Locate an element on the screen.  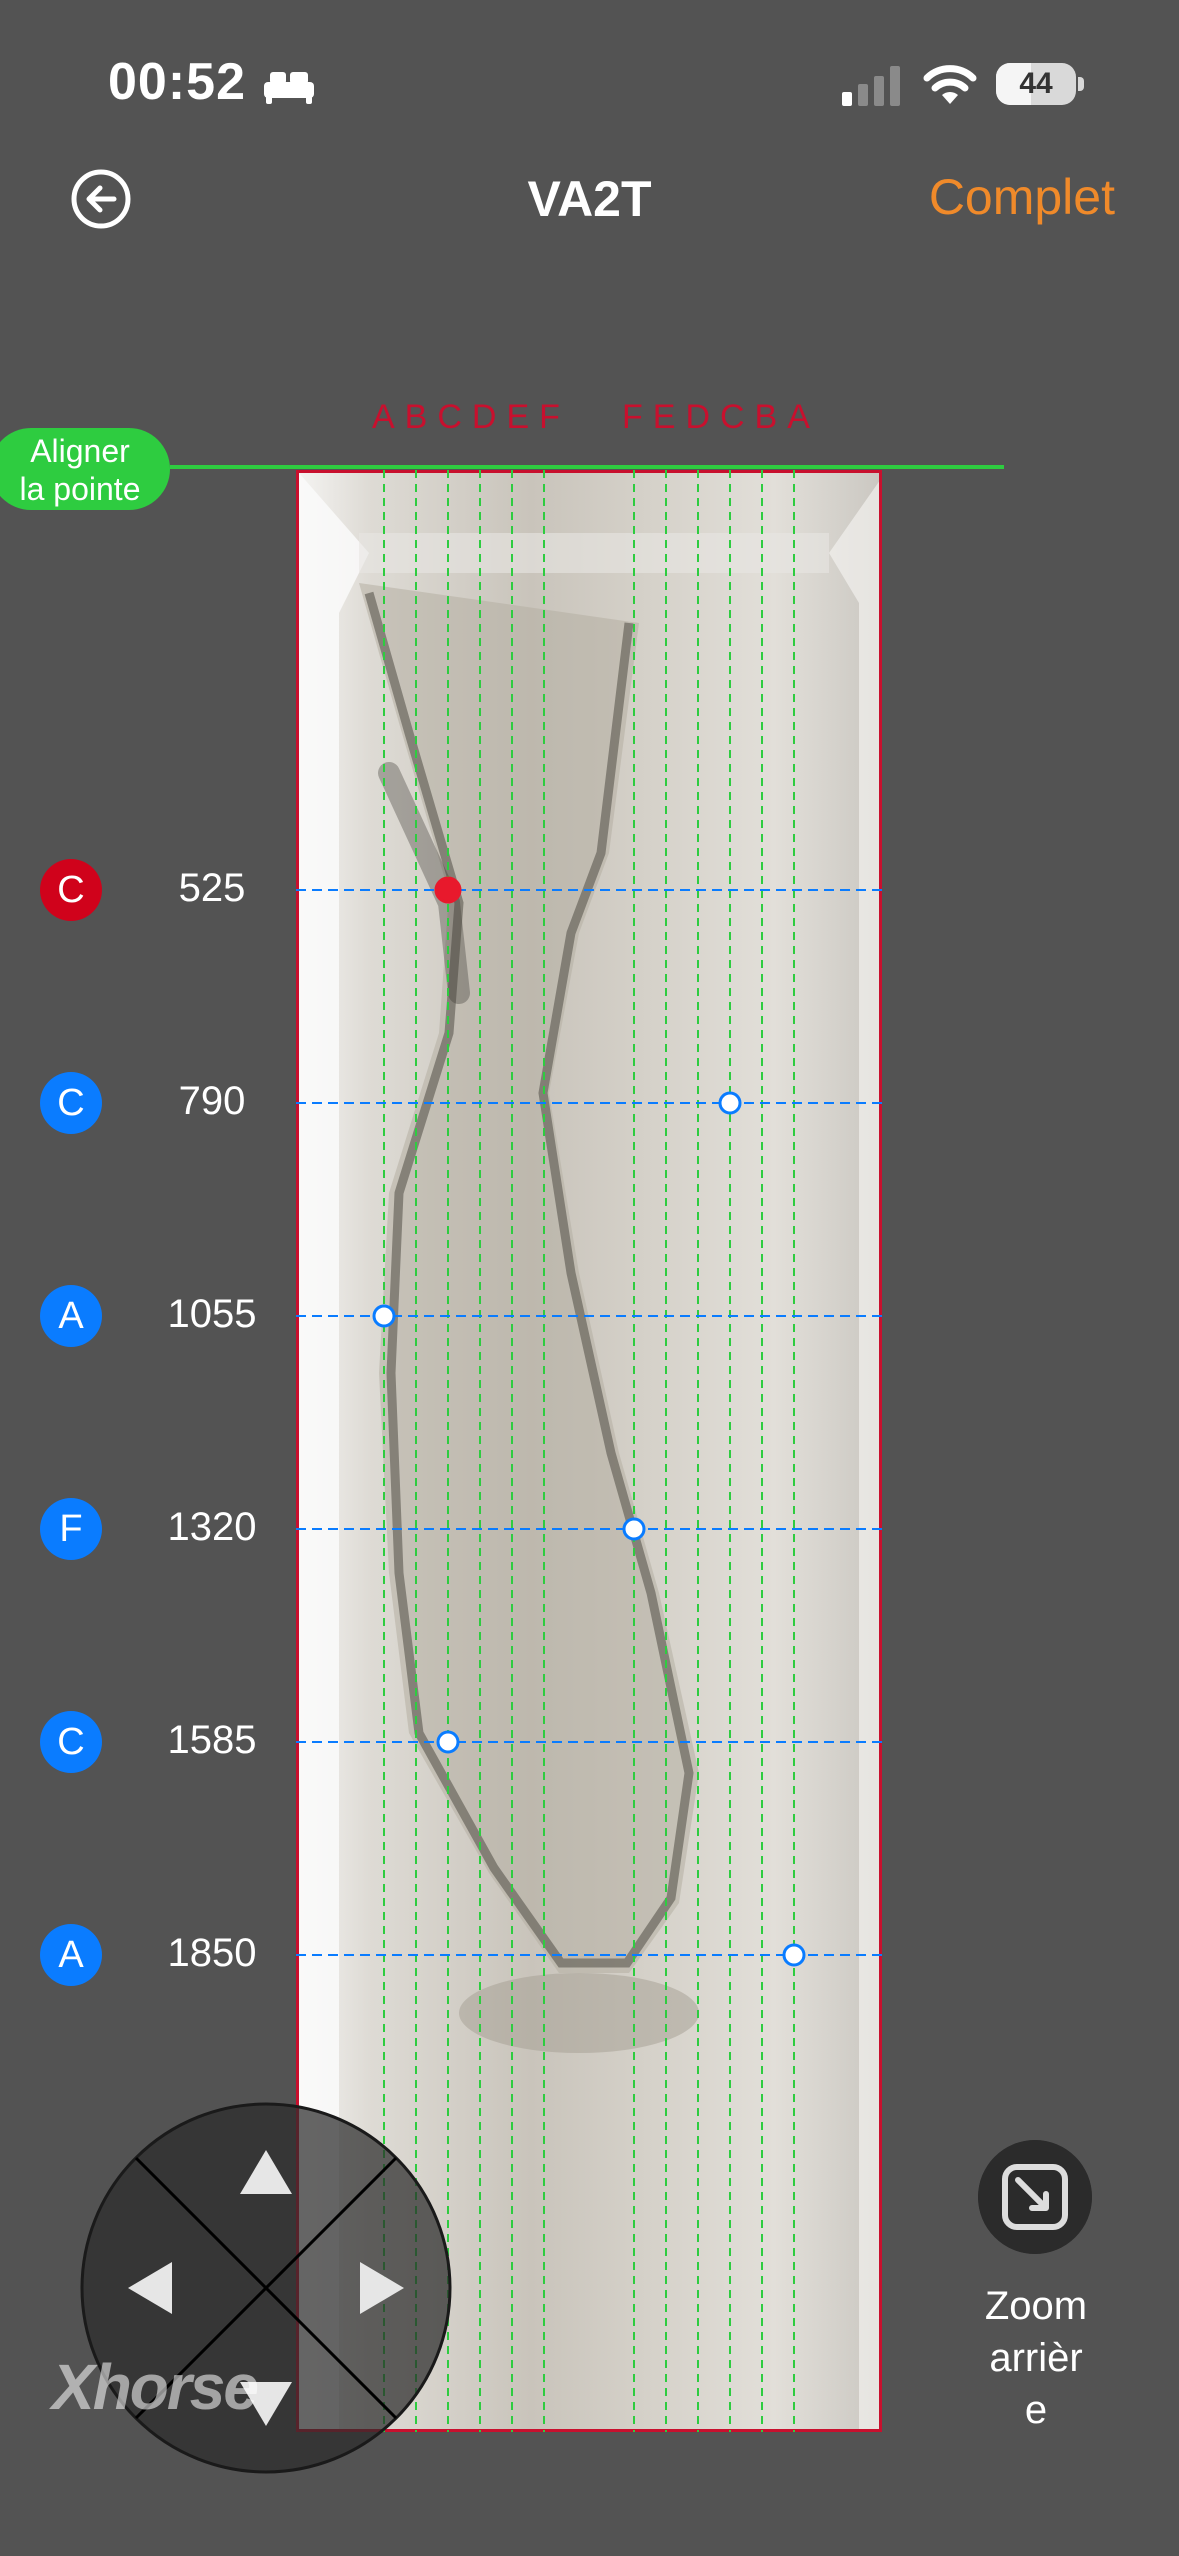
zoom-label-line2: arrièr is located at coordinates (1036, 2358).